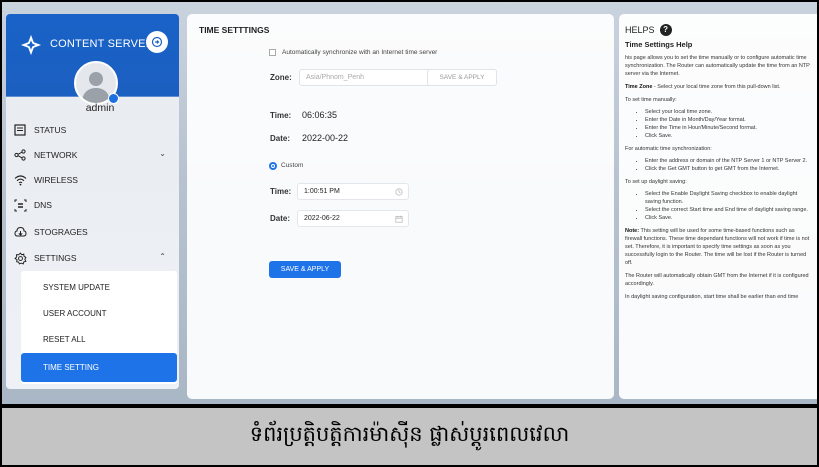 The width and height of the screenshot is (819, 467). I want to click on help-note-bold: Note:, so click(632, 231).